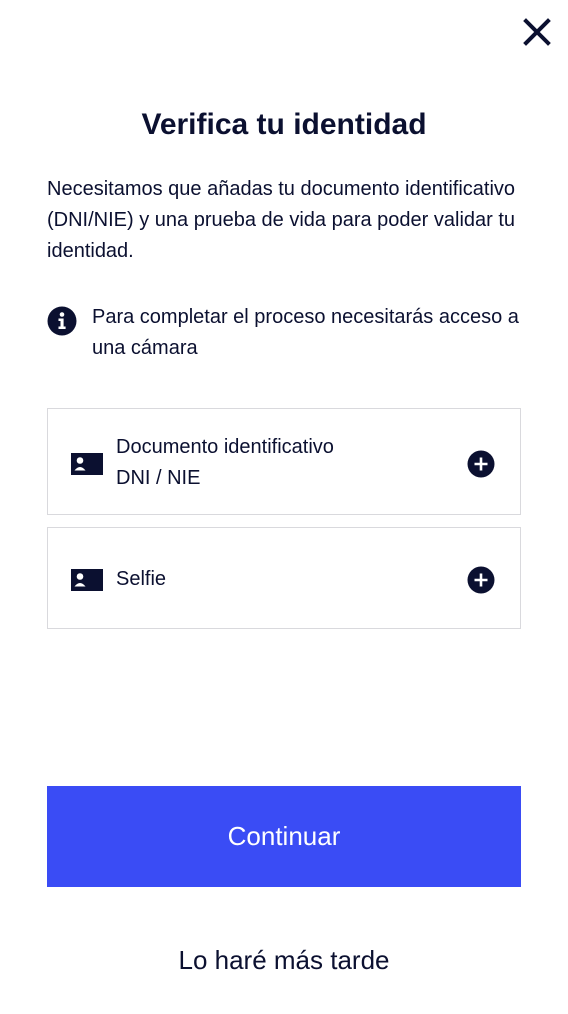  I want to click on document-card-subtitle: DNI / NIE, so click(158, 478).